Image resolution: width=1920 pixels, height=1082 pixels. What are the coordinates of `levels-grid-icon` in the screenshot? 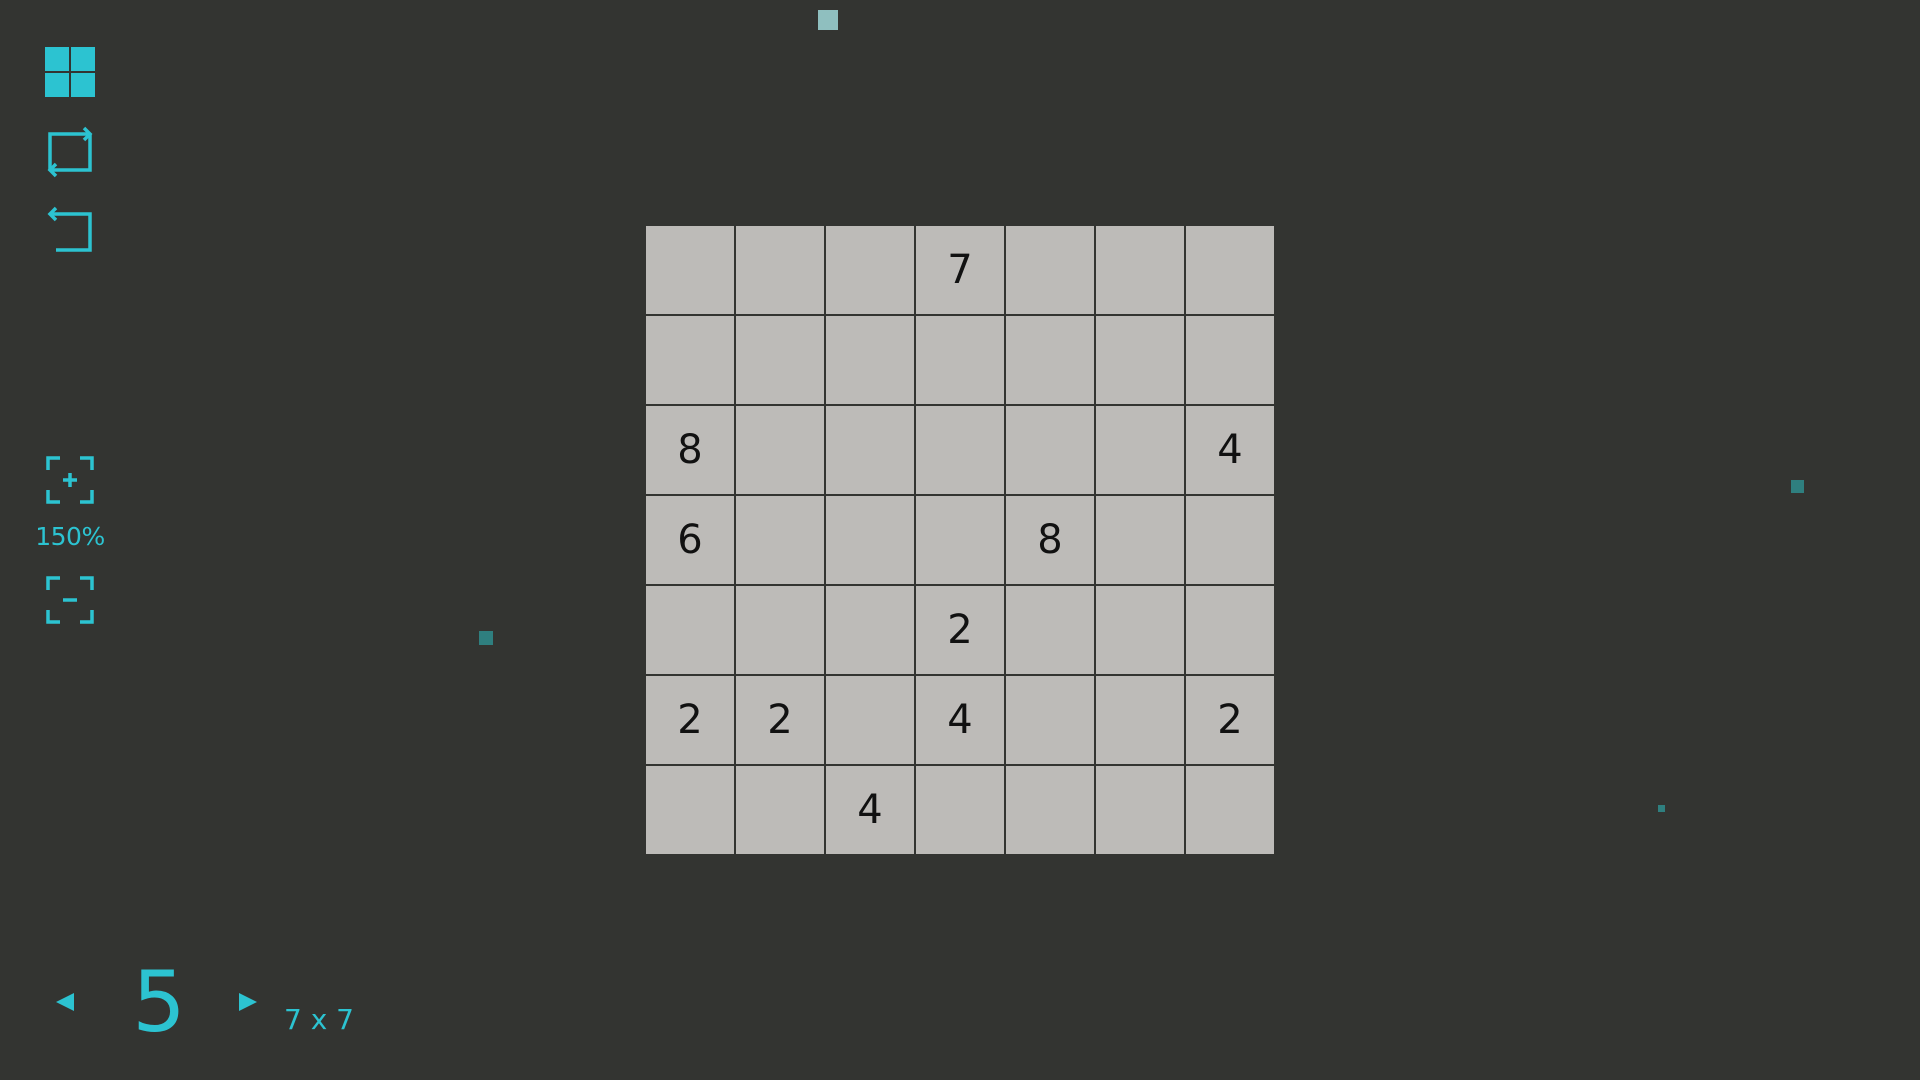 It's located at (70, 72).